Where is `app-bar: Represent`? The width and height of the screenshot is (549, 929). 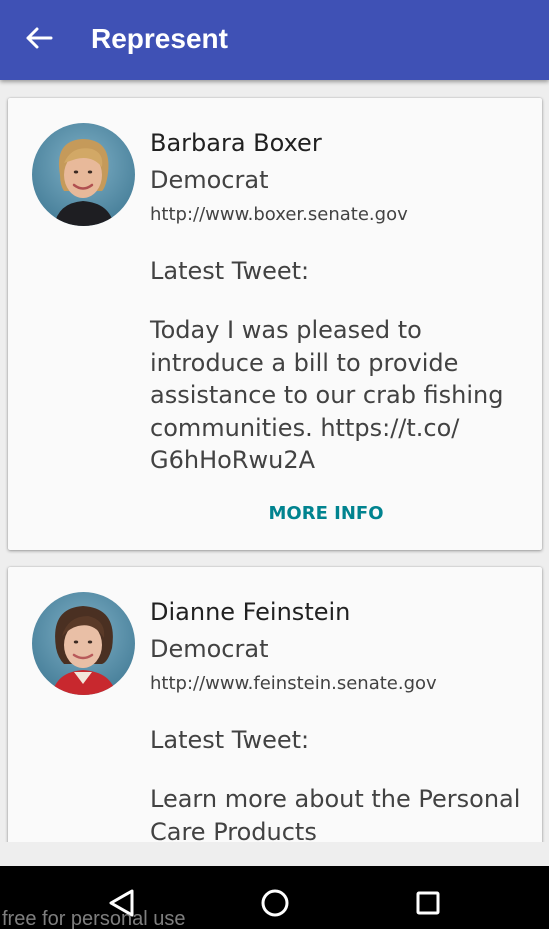 app-bar: Represent is located at coordinates (274, 40).